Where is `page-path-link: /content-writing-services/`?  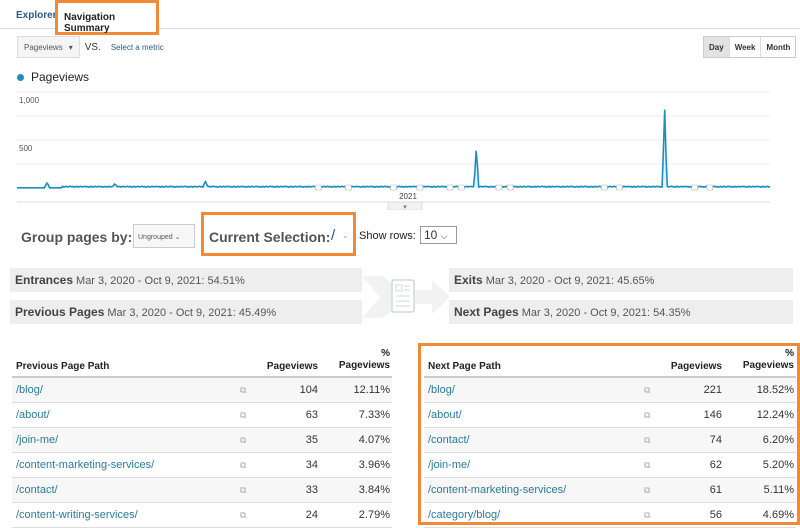
page-path-link: /content-writing-services/ is located at coordinates (77, 515).